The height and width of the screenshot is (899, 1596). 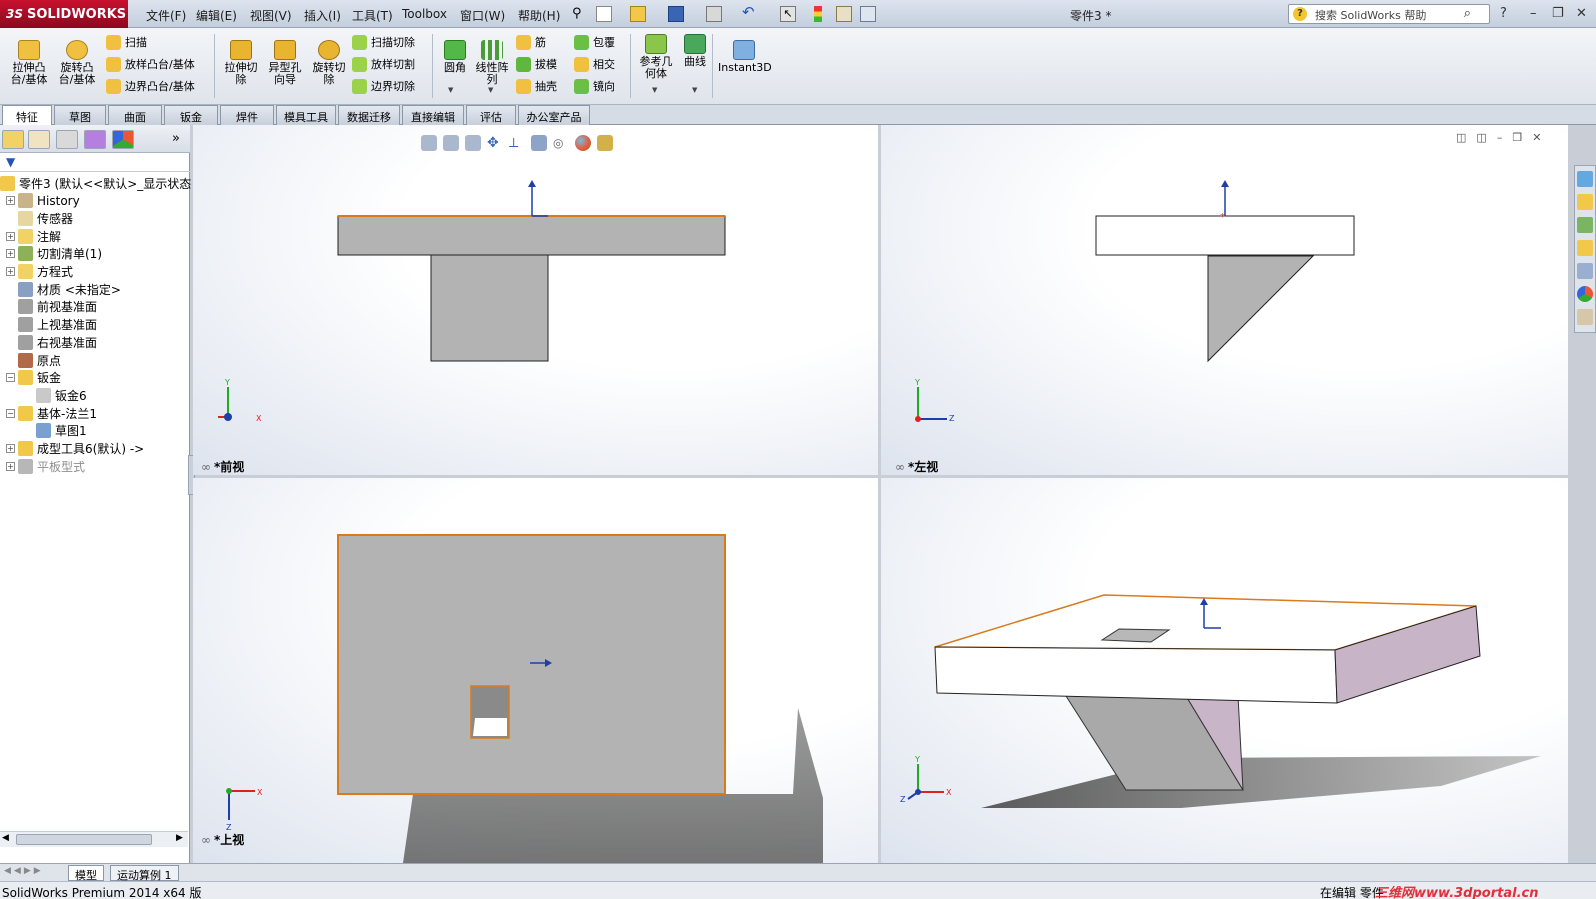 What do you see at coordinates (676, 14) in the screenshot?
I see `save-icon` at bounding box center [676, 14].